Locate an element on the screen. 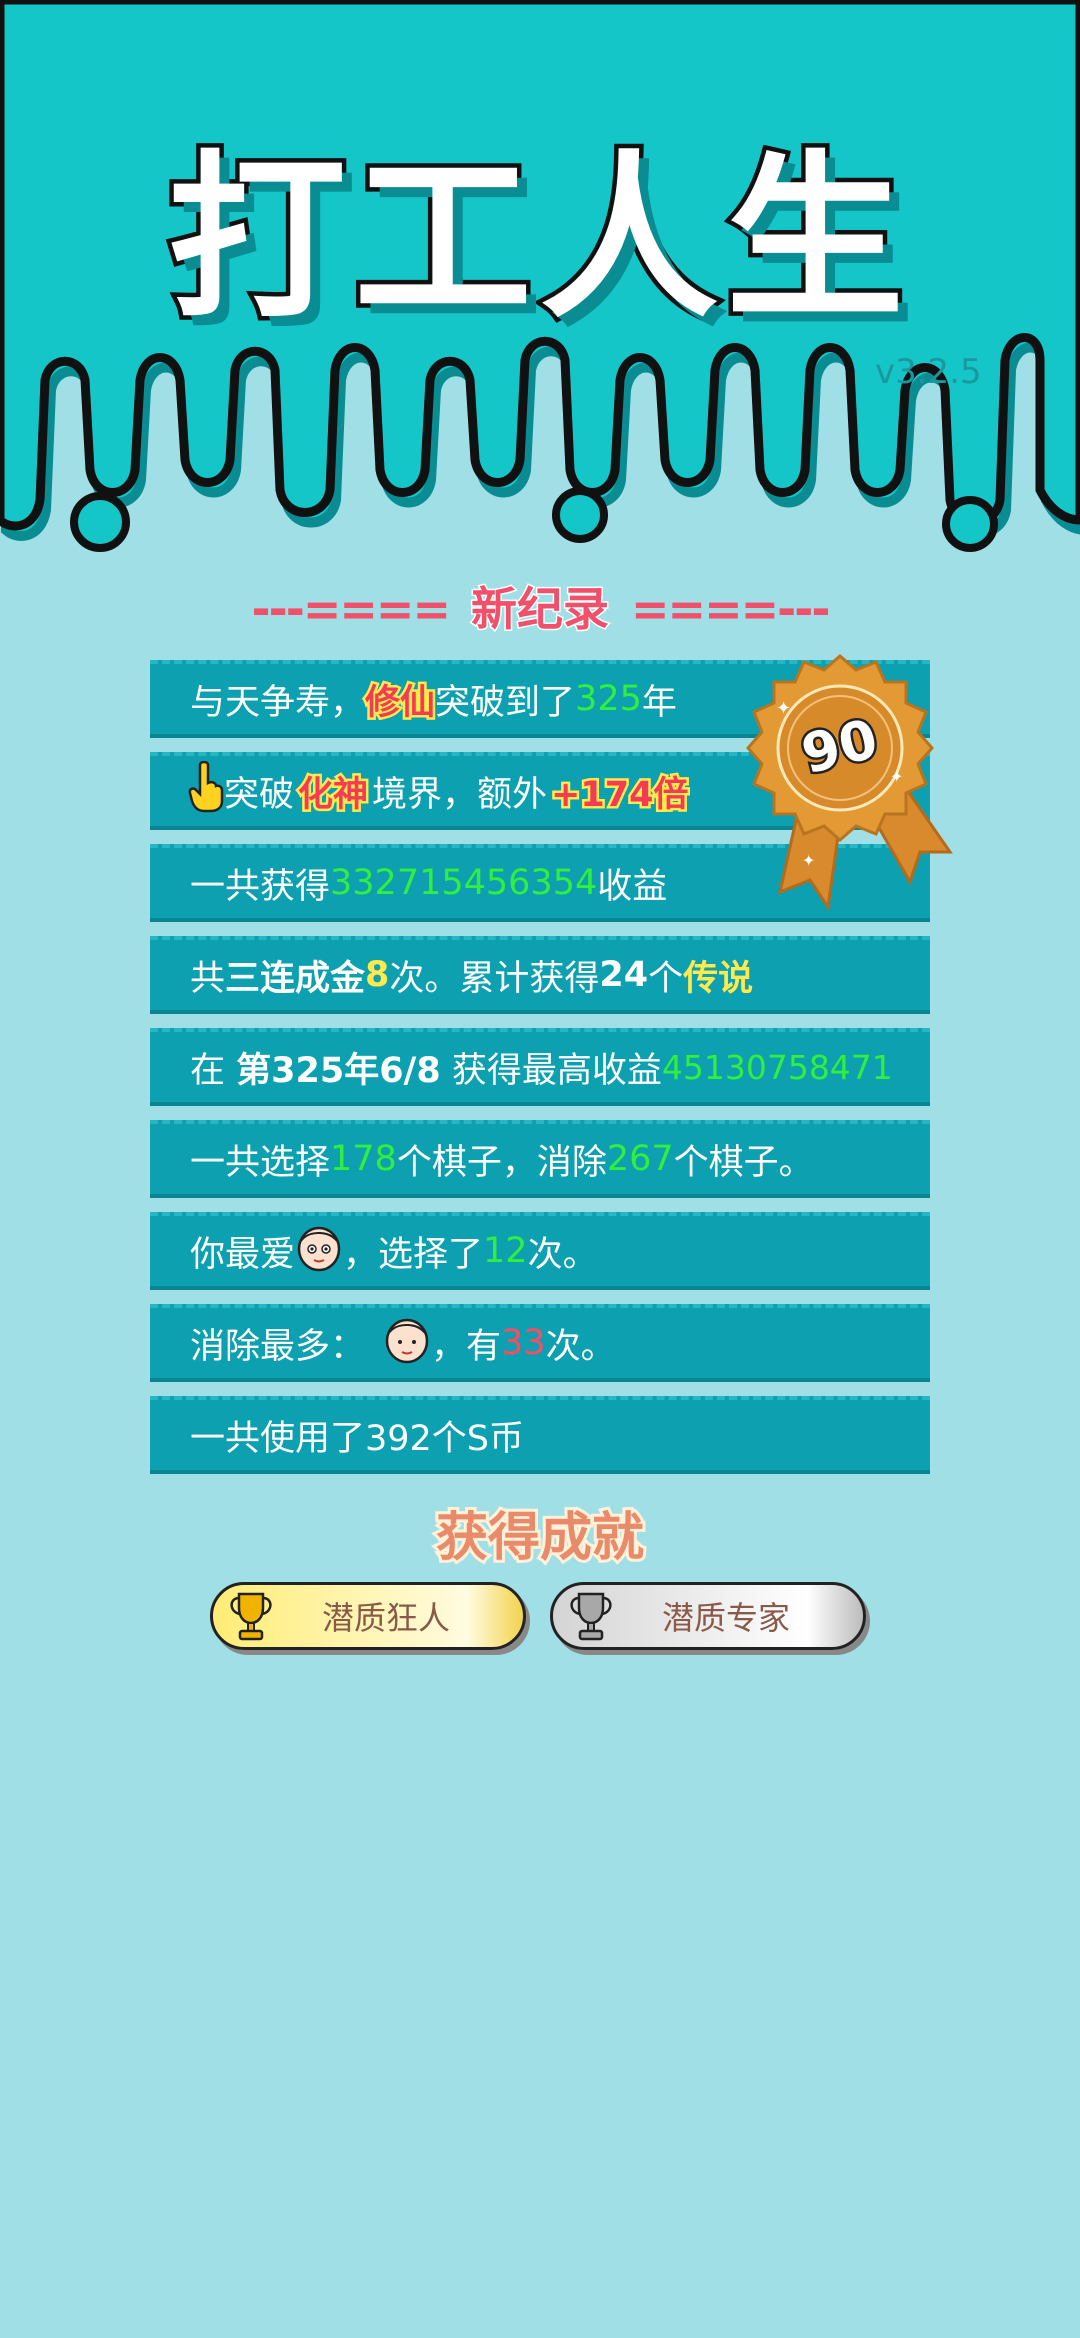 The image size is (1080, 2338). stat-text: 境界，额外 is located at coordinates (460, 794).